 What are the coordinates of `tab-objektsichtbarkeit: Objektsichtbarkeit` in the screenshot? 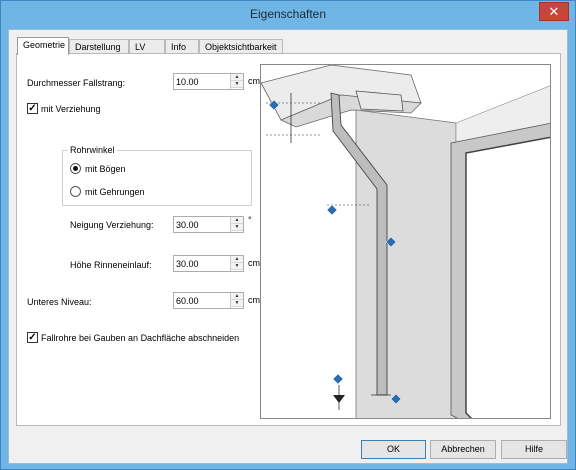 It's located at (241, 46).